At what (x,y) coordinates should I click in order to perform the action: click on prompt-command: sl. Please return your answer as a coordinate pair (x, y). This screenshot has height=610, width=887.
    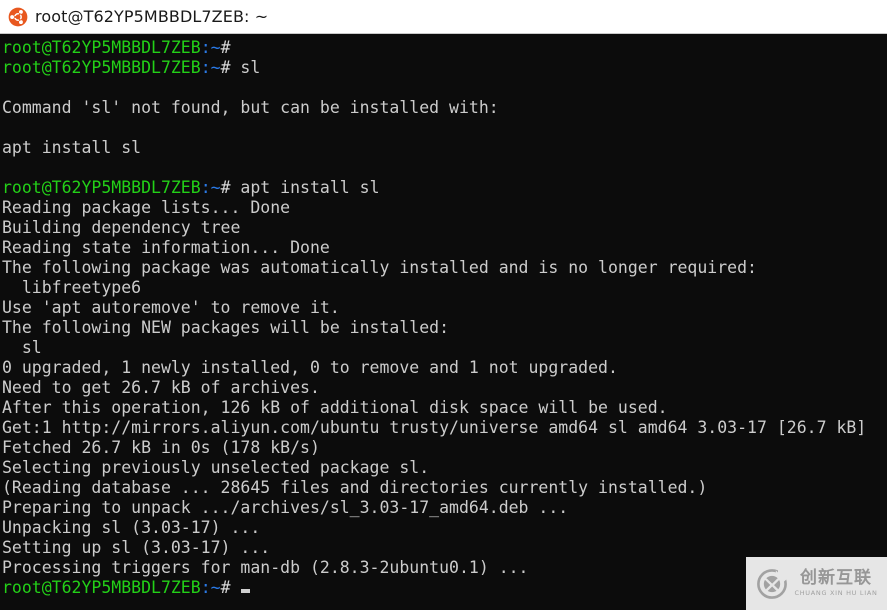
    Looking at the image, I should click on (245, 67).